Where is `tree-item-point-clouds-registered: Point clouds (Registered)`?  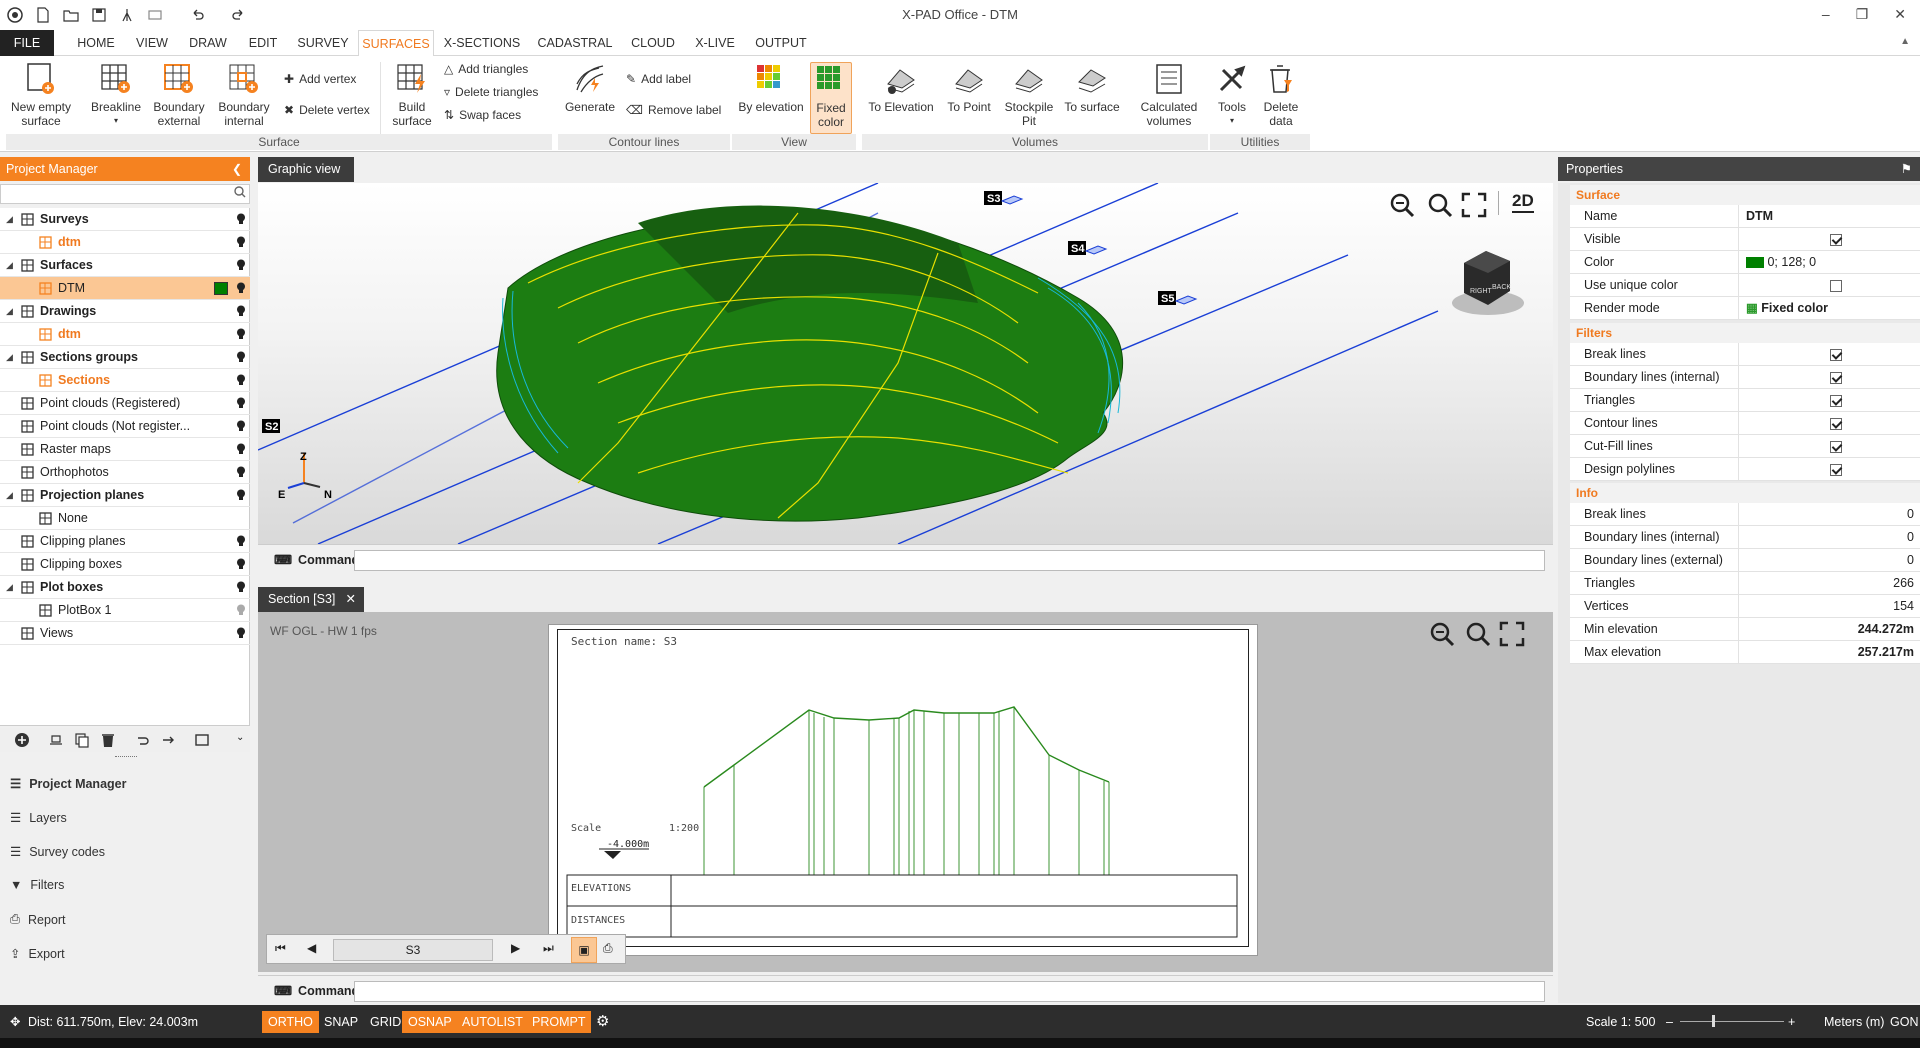
tree-item-point-clouds-registered: Point clouds (Registered) is located at coordinates (125, 403).